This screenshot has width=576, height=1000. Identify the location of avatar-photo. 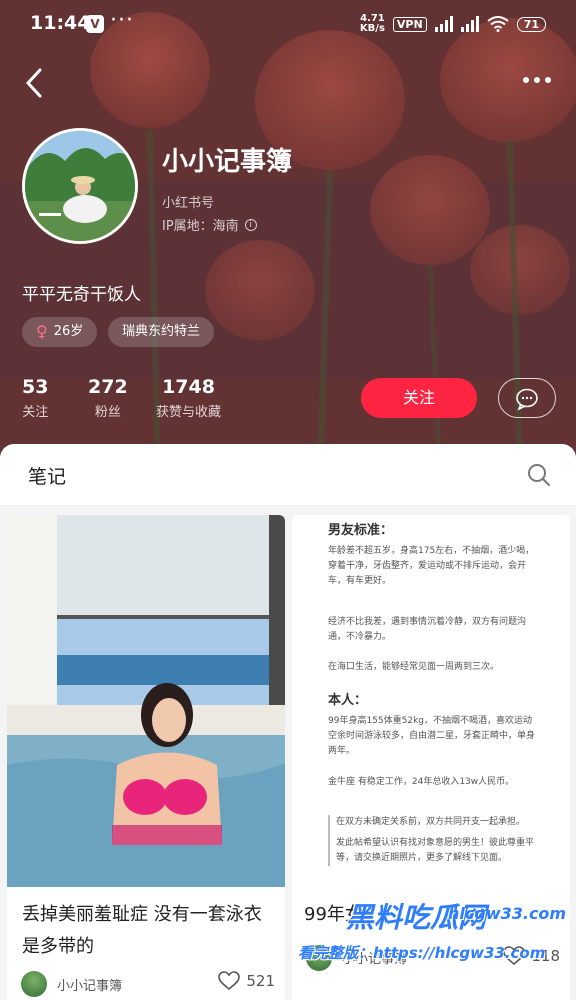
(80, 186).